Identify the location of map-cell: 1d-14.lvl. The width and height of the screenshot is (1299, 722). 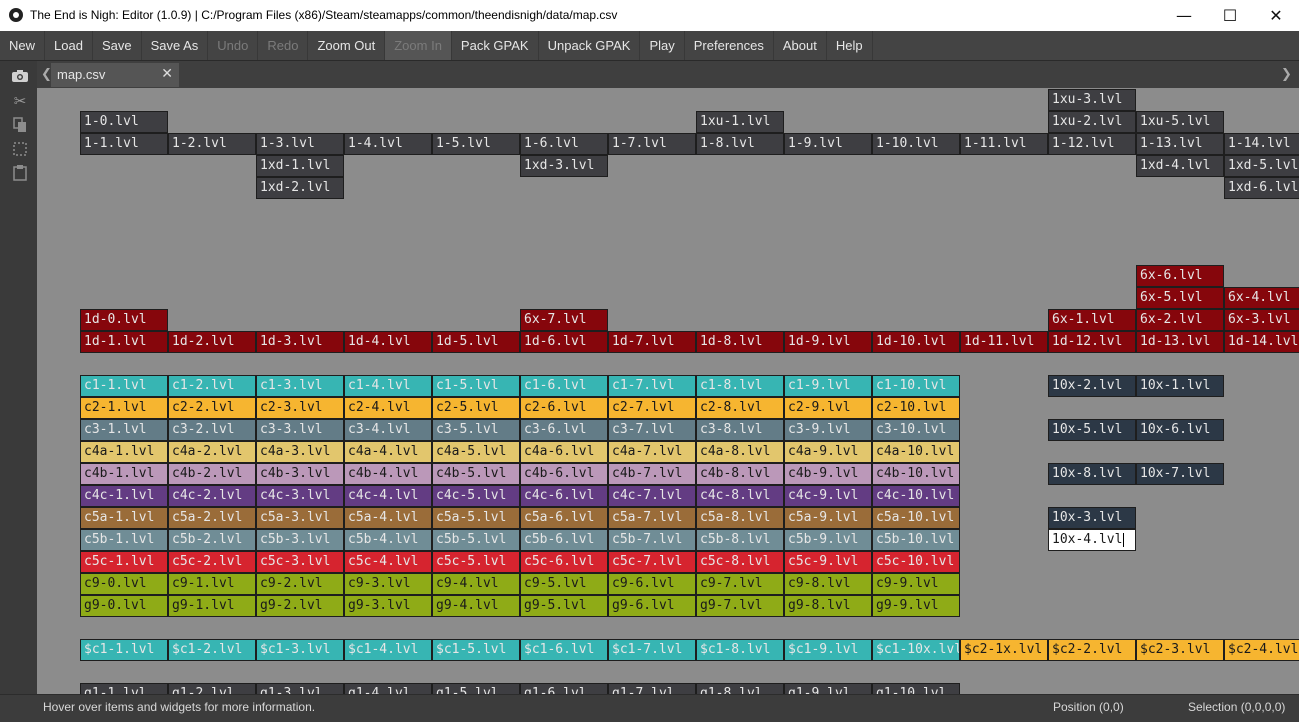
(1261, 342).